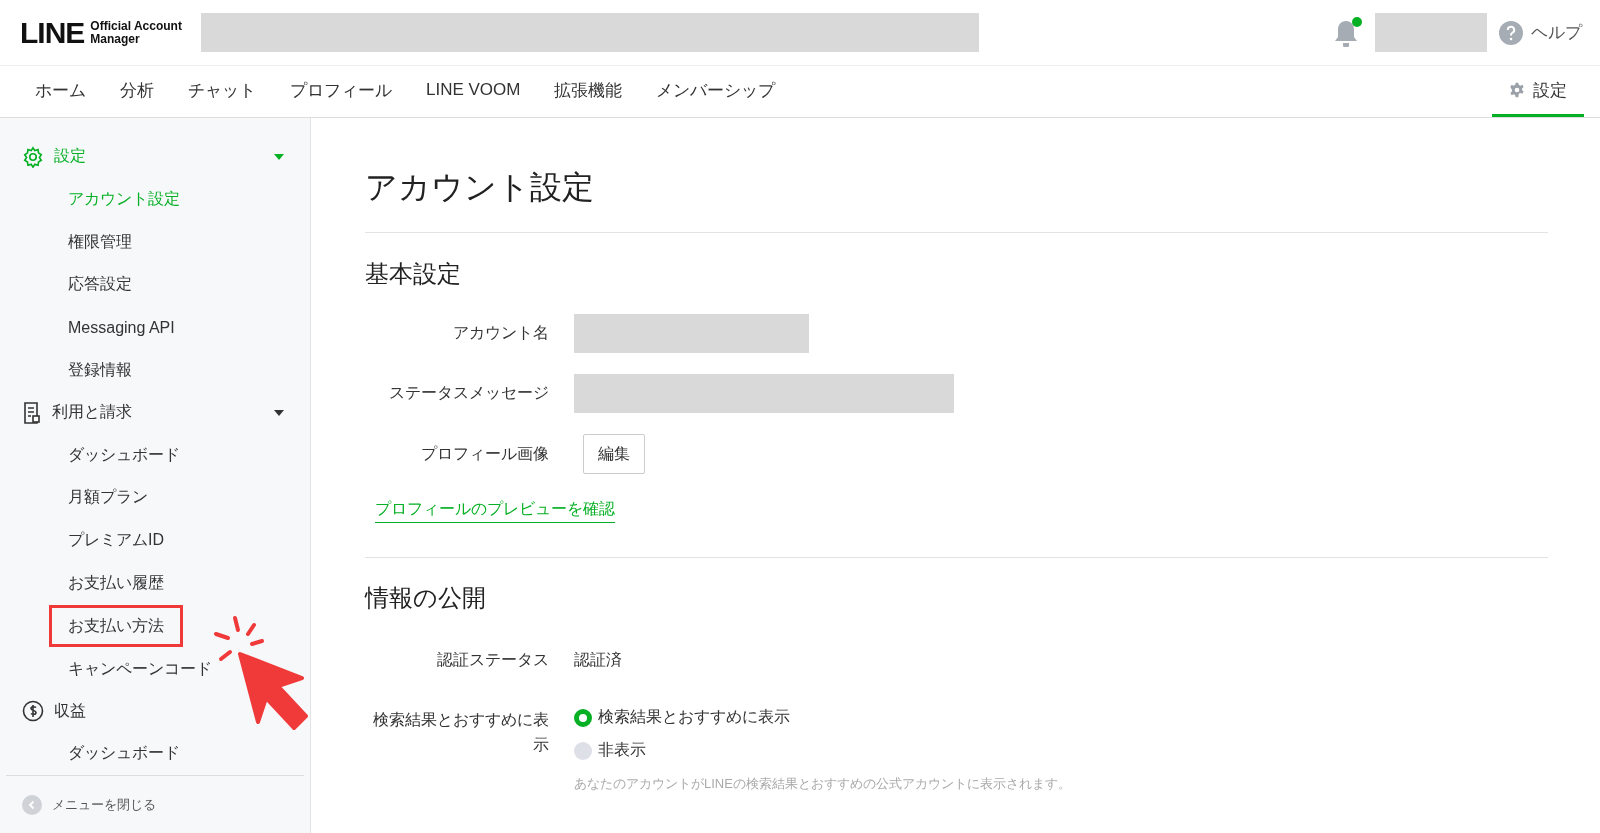  What do you see at coordinates (473, 91) in the screenshot?
I see `nav-tab: LINE VOOM` at bounding box center [473, 91].